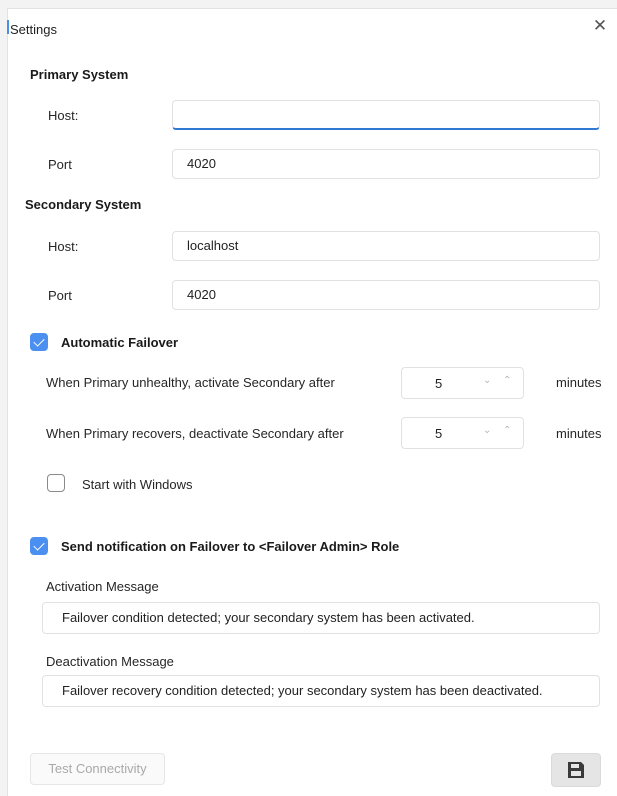 Image resolution: width=617 pixels, height=796 pixels. Describe the element at coordinates (386, 295) in the screenshot. I see `secondary-port-input: 4020` at that location.